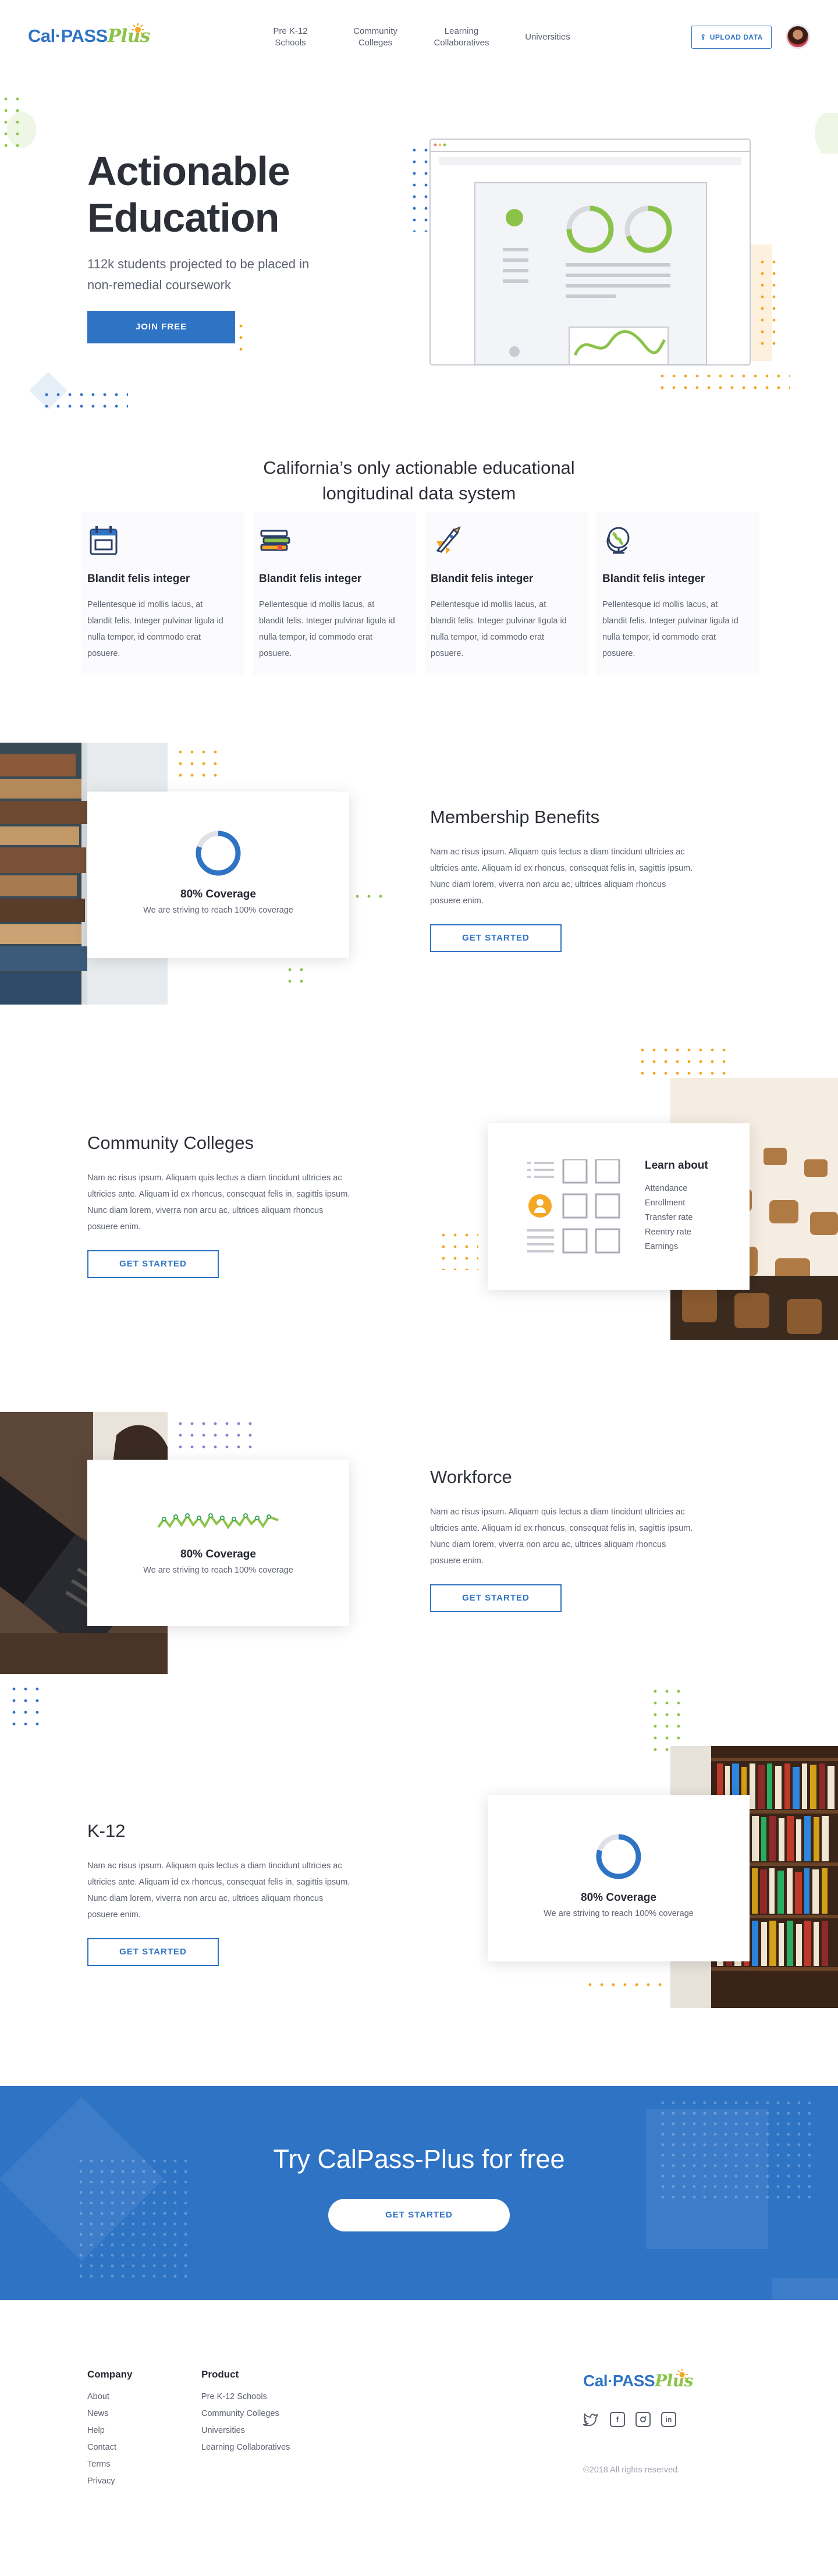  I want to click on try-banner: Try CalPass-Plus for free GET STARTED, so click(419, 2193).